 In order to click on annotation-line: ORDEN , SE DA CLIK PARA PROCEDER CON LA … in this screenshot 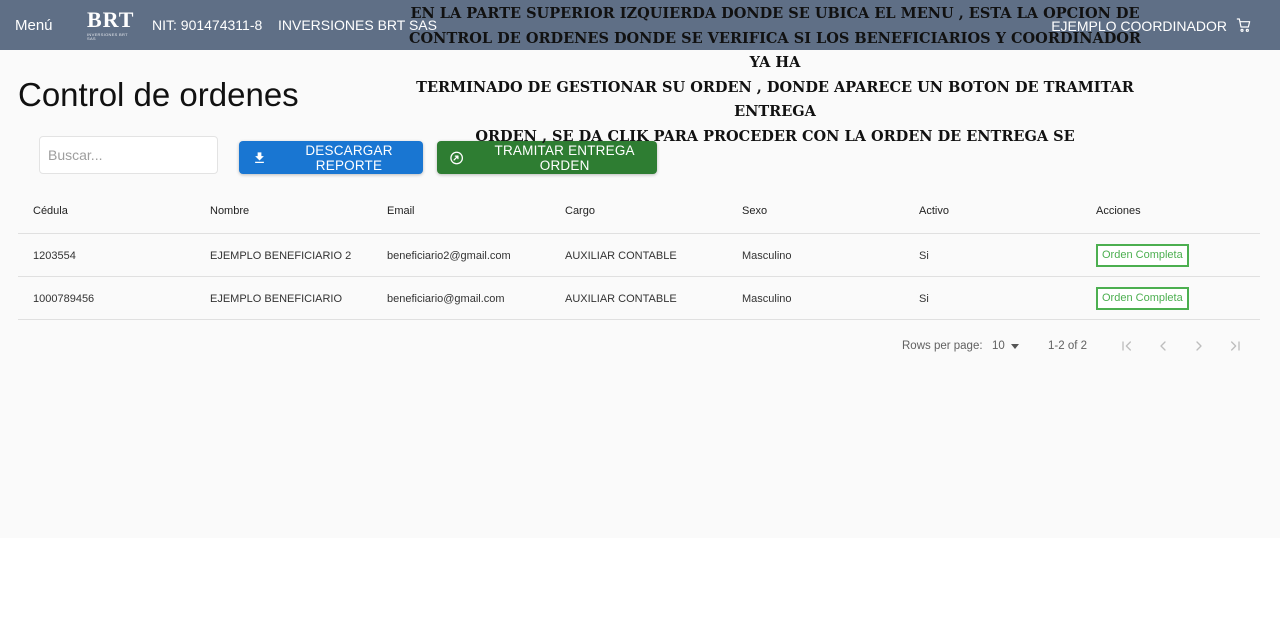, I will do `click(775, 136)`.